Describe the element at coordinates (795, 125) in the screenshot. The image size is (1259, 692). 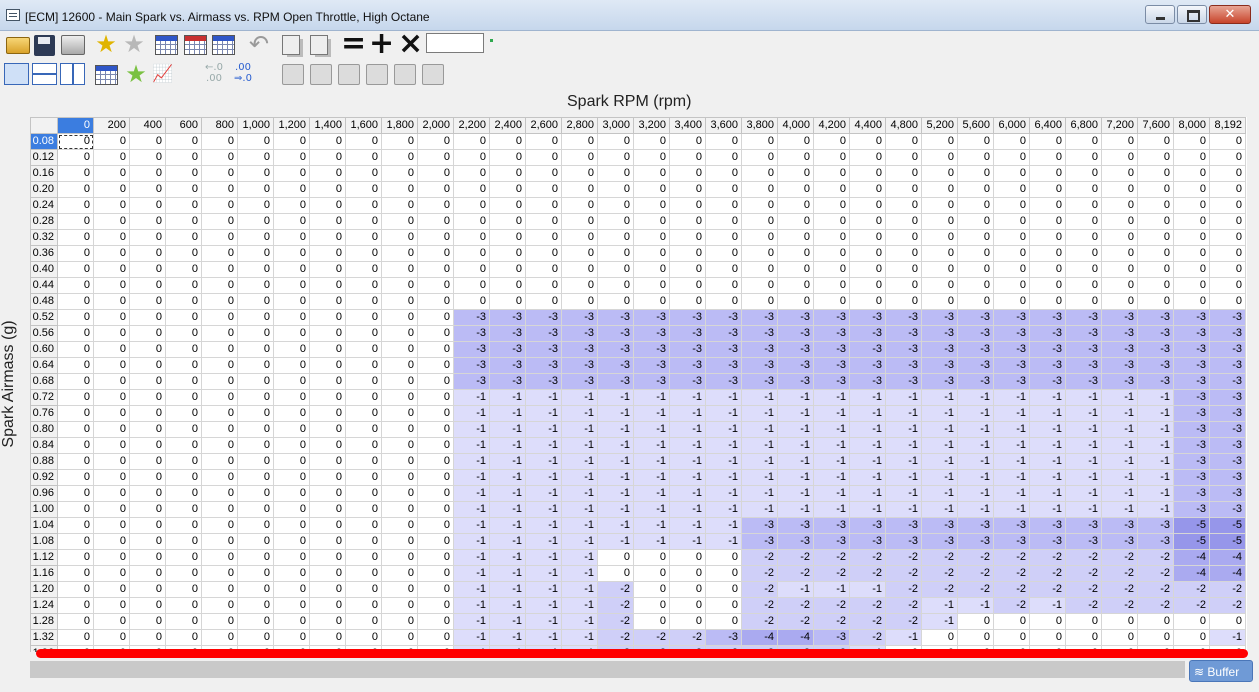
I see `column-header: 4,000` at that location.